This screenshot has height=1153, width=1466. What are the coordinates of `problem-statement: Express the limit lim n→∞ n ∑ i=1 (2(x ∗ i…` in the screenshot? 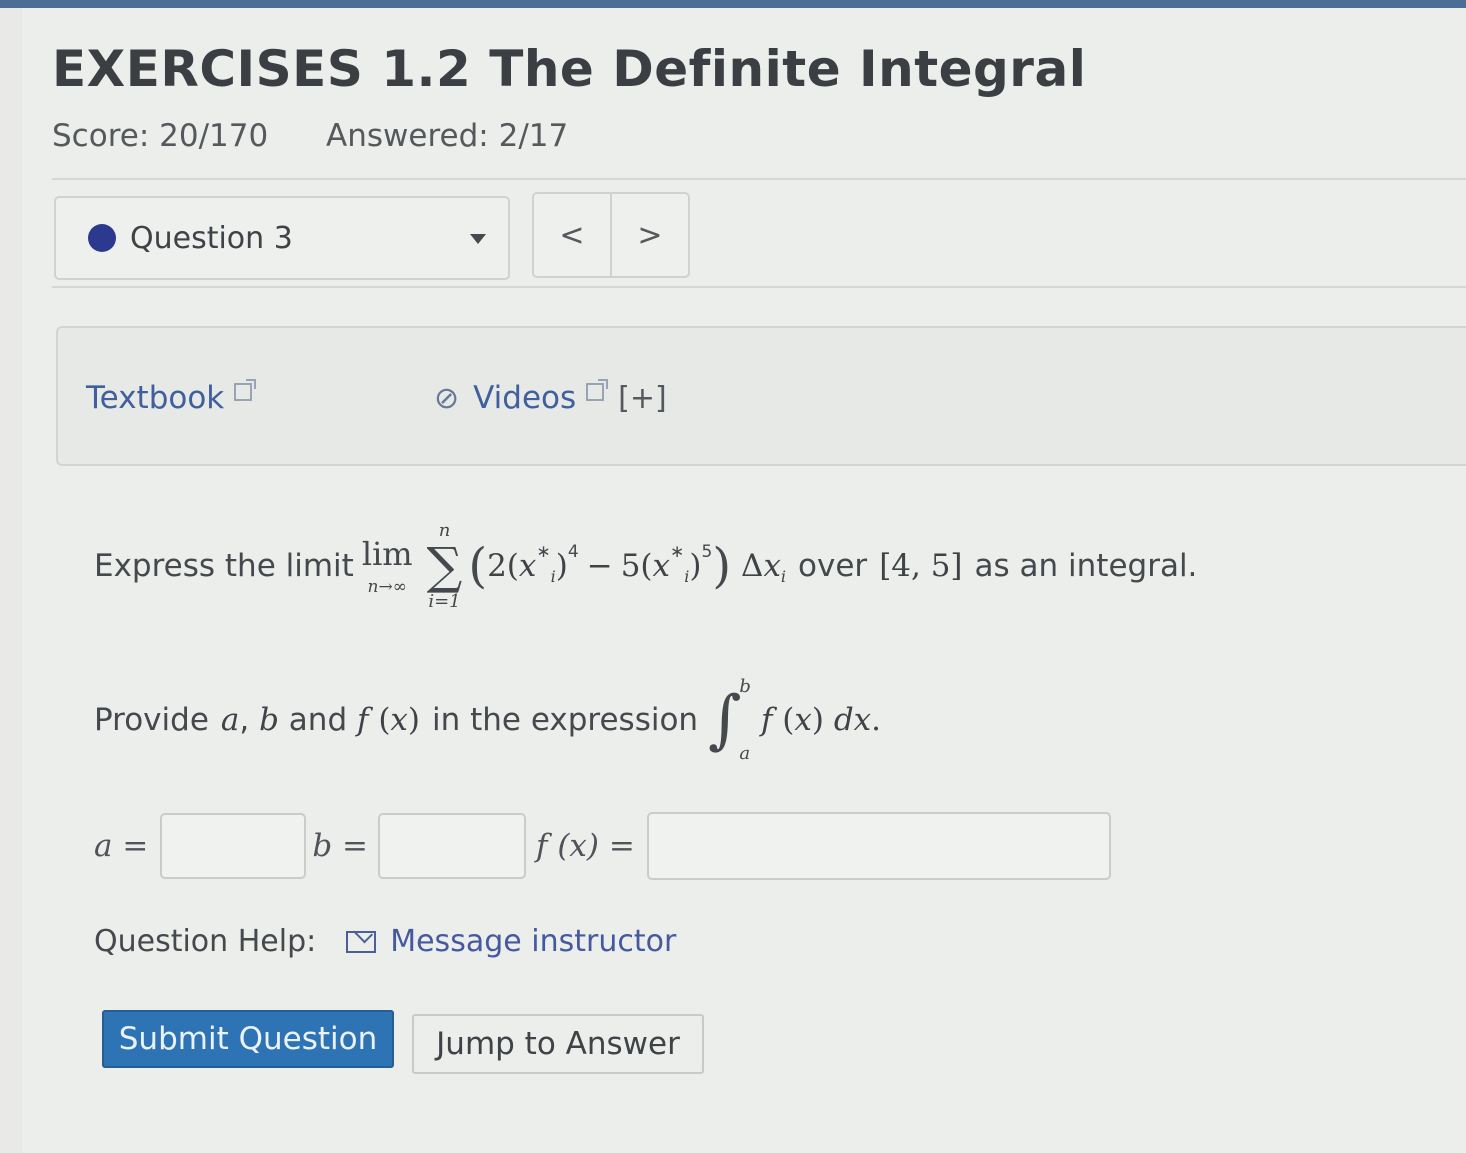 It's located at (646, 566).